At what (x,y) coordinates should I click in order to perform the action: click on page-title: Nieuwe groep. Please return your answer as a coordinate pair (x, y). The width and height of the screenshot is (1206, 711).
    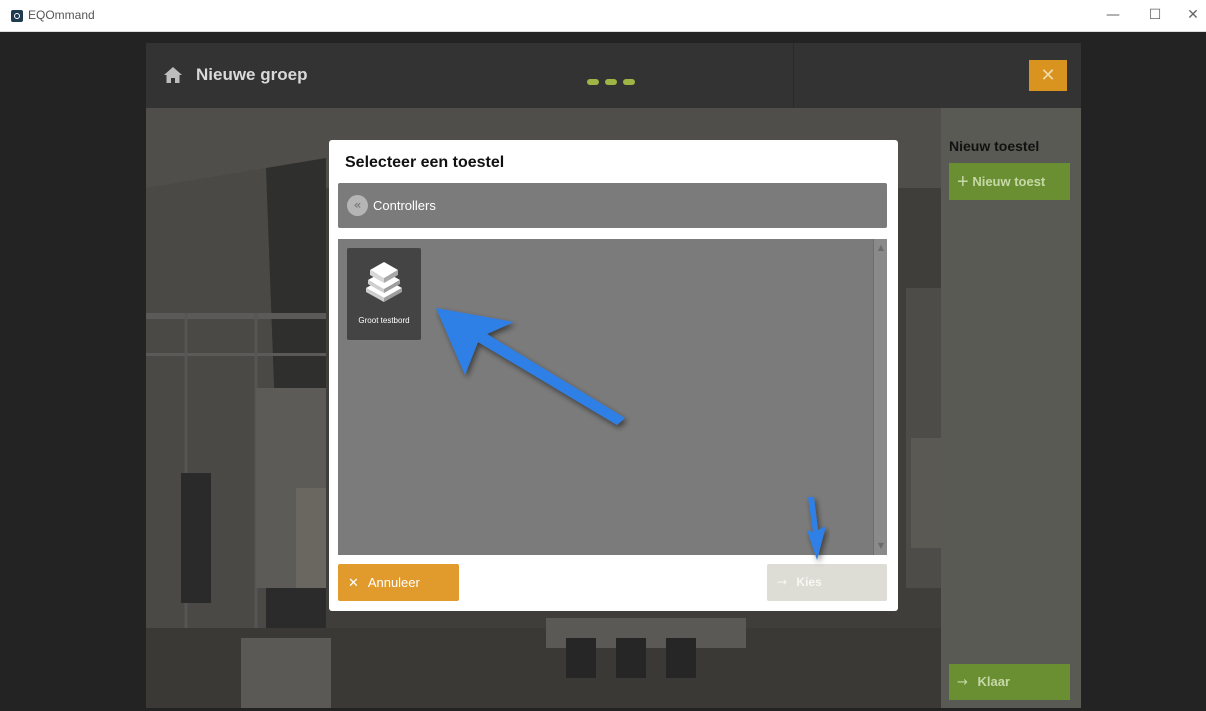
    Looking at the image, I should click on (252, 74).